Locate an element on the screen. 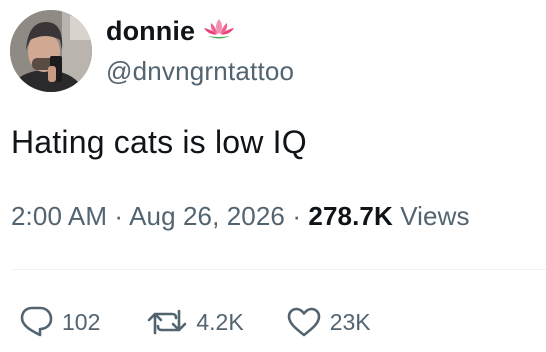 Image resolution: width=546 pixels, height=352 pixels. lotus-icon is located at coordinates (219, 31).